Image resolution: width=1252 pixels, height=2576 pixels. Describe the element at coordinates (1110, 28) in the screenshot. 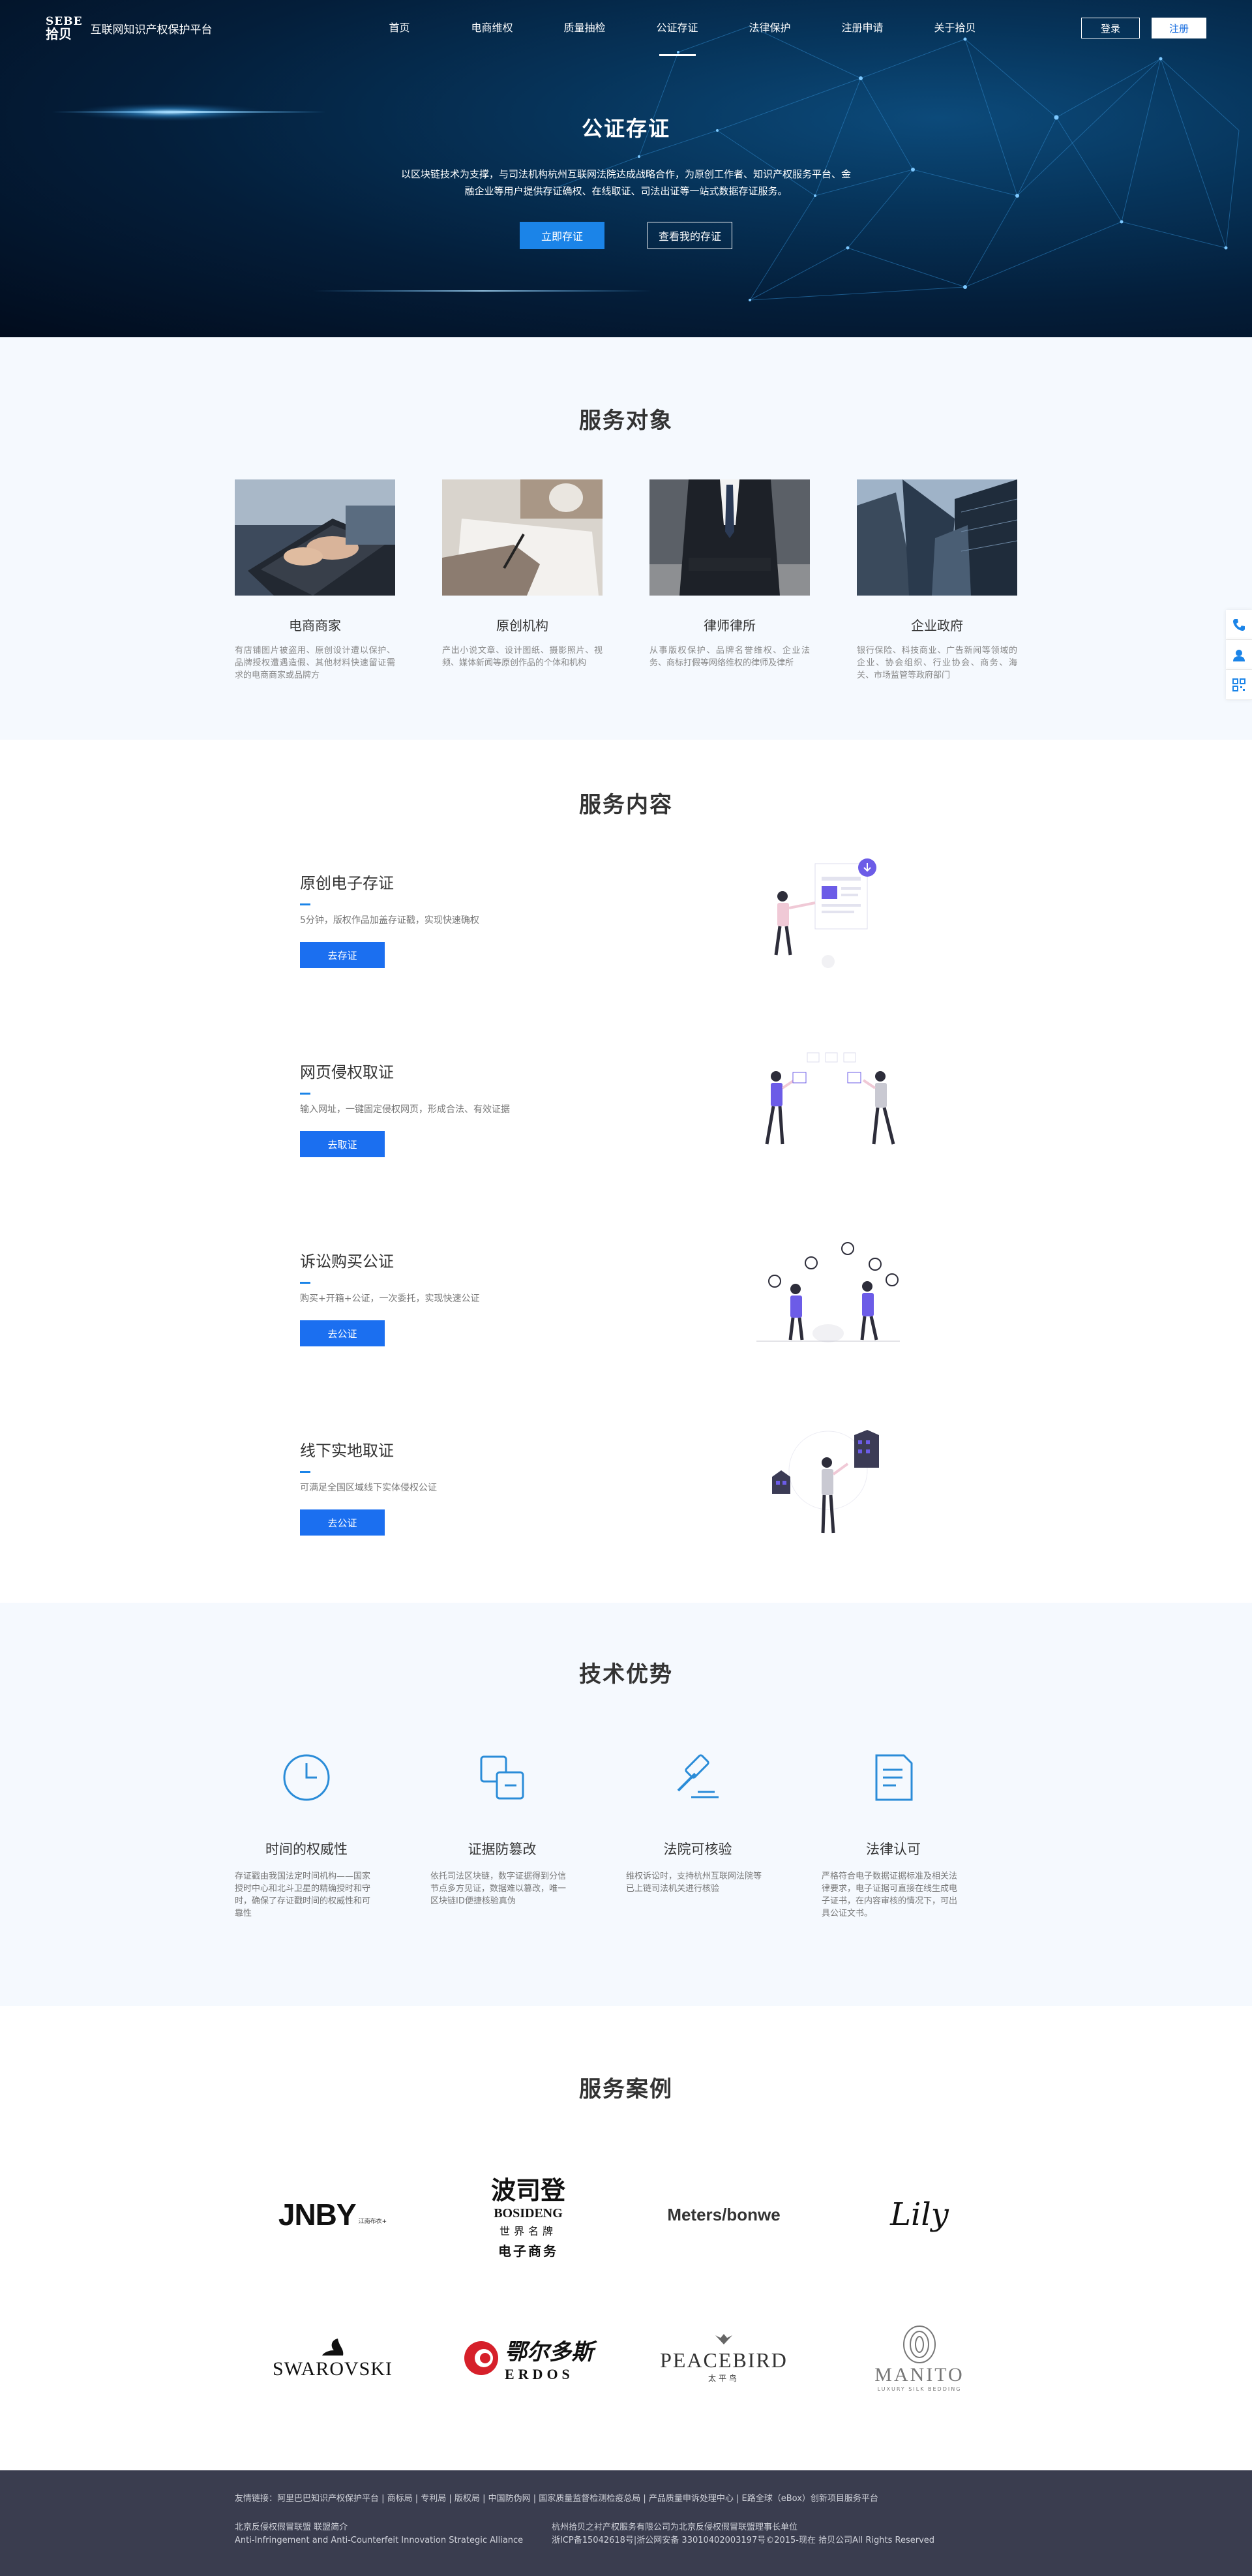

I see `login-button: 登录` at that location.